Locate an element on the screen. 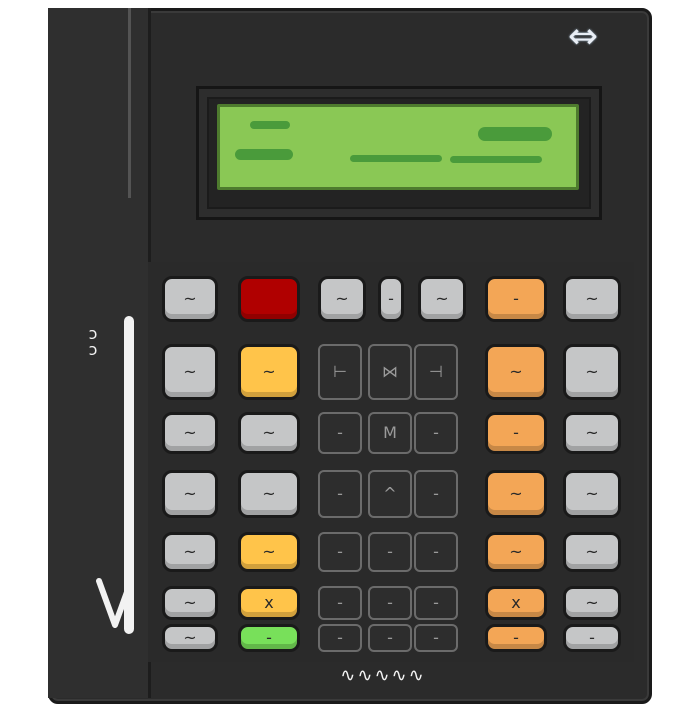 The height and width of the screenshot is (704, 700). key-r4c7: ~ is located at coordinates (592, 494).